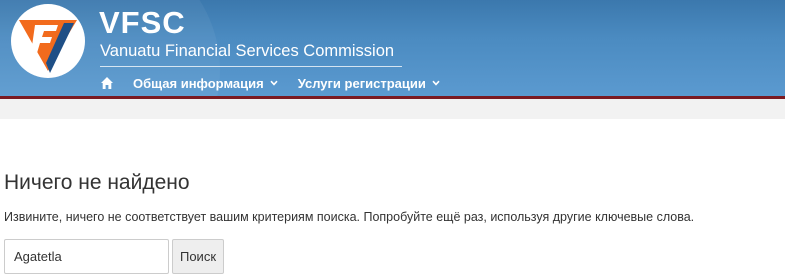 The height and width of the screenshot is (279, 785). Describe the element at coordinates (97, 182) in the screenshot. I see `page-title: Ничего не найдено` at that location.